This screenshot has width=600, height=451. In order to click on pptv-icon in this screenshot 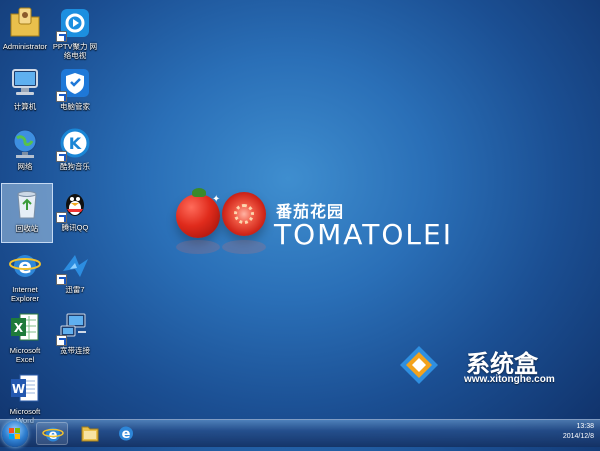, I will do `click(74, 24)`.